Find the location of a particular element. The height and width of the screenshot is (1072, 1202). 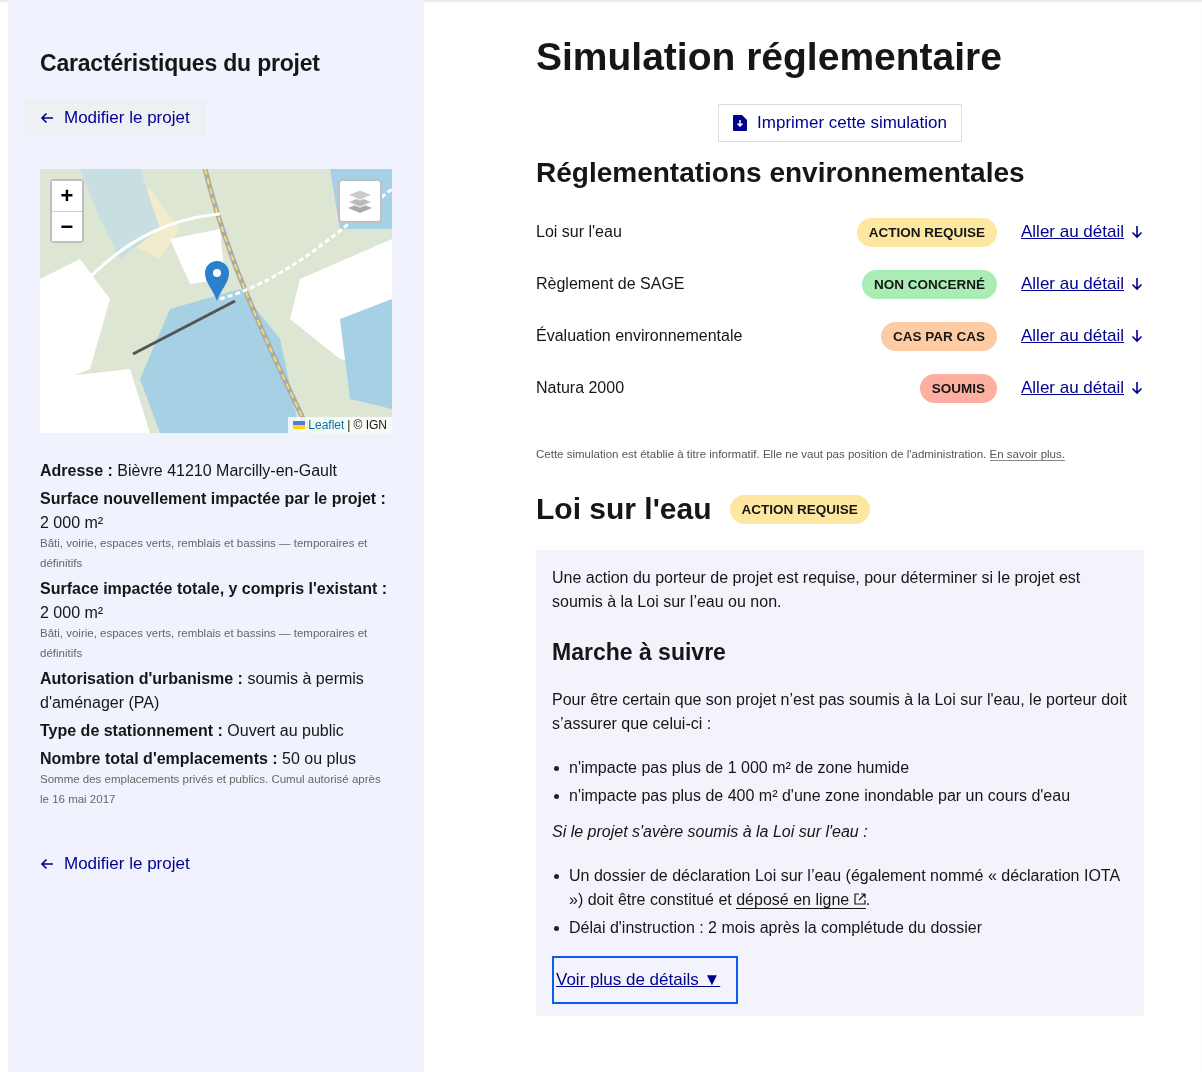

consequence-item: Un dossier de déclaration Loi sur l’eau (également nommé « déclaration IOTA ») doit être constitué et déposé en ligne . is located at coordinates (845, 888).